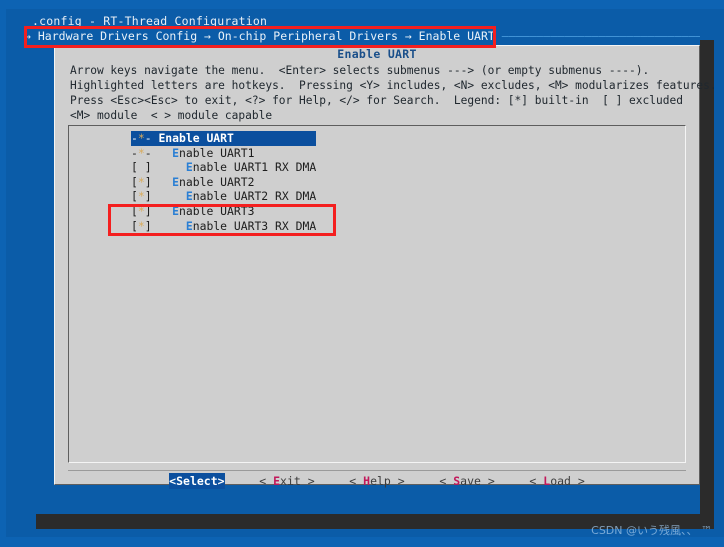  I want to click on watermark: CSDN @いう残風、、 ™, so click(651, 530).